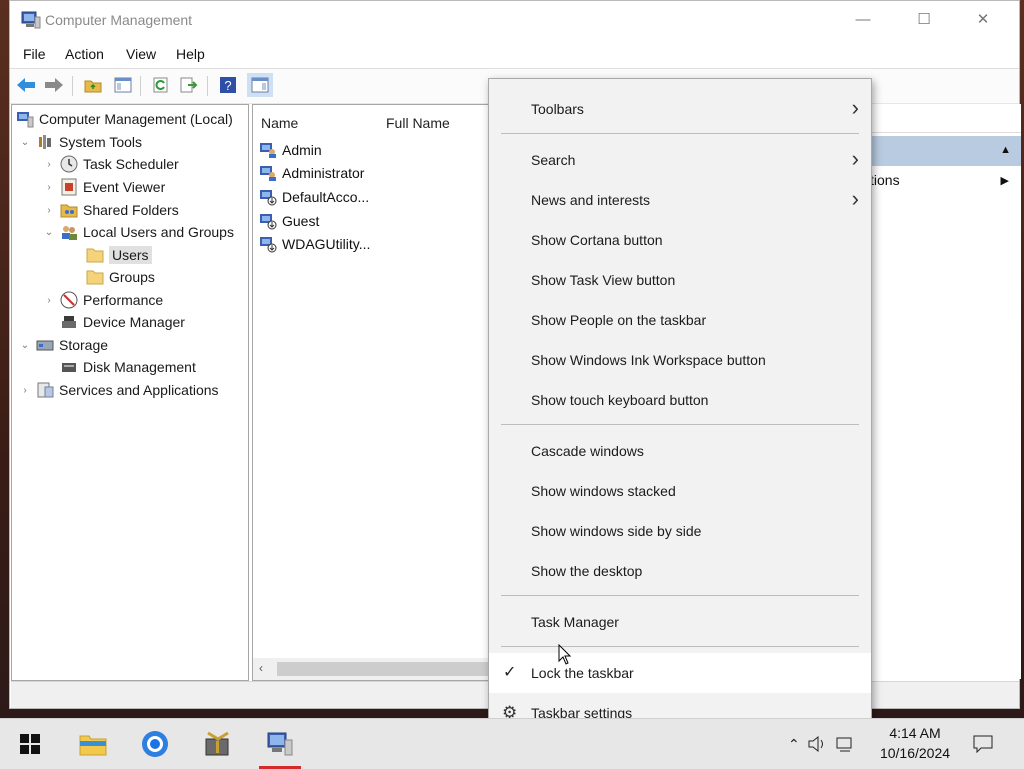 This screenshot has height=769, width=1024. What do you see at coordinates (582, 673) in the screenshot?
I see `menu-item-label: Lock the taskbar` at bounding box center [582, 673].